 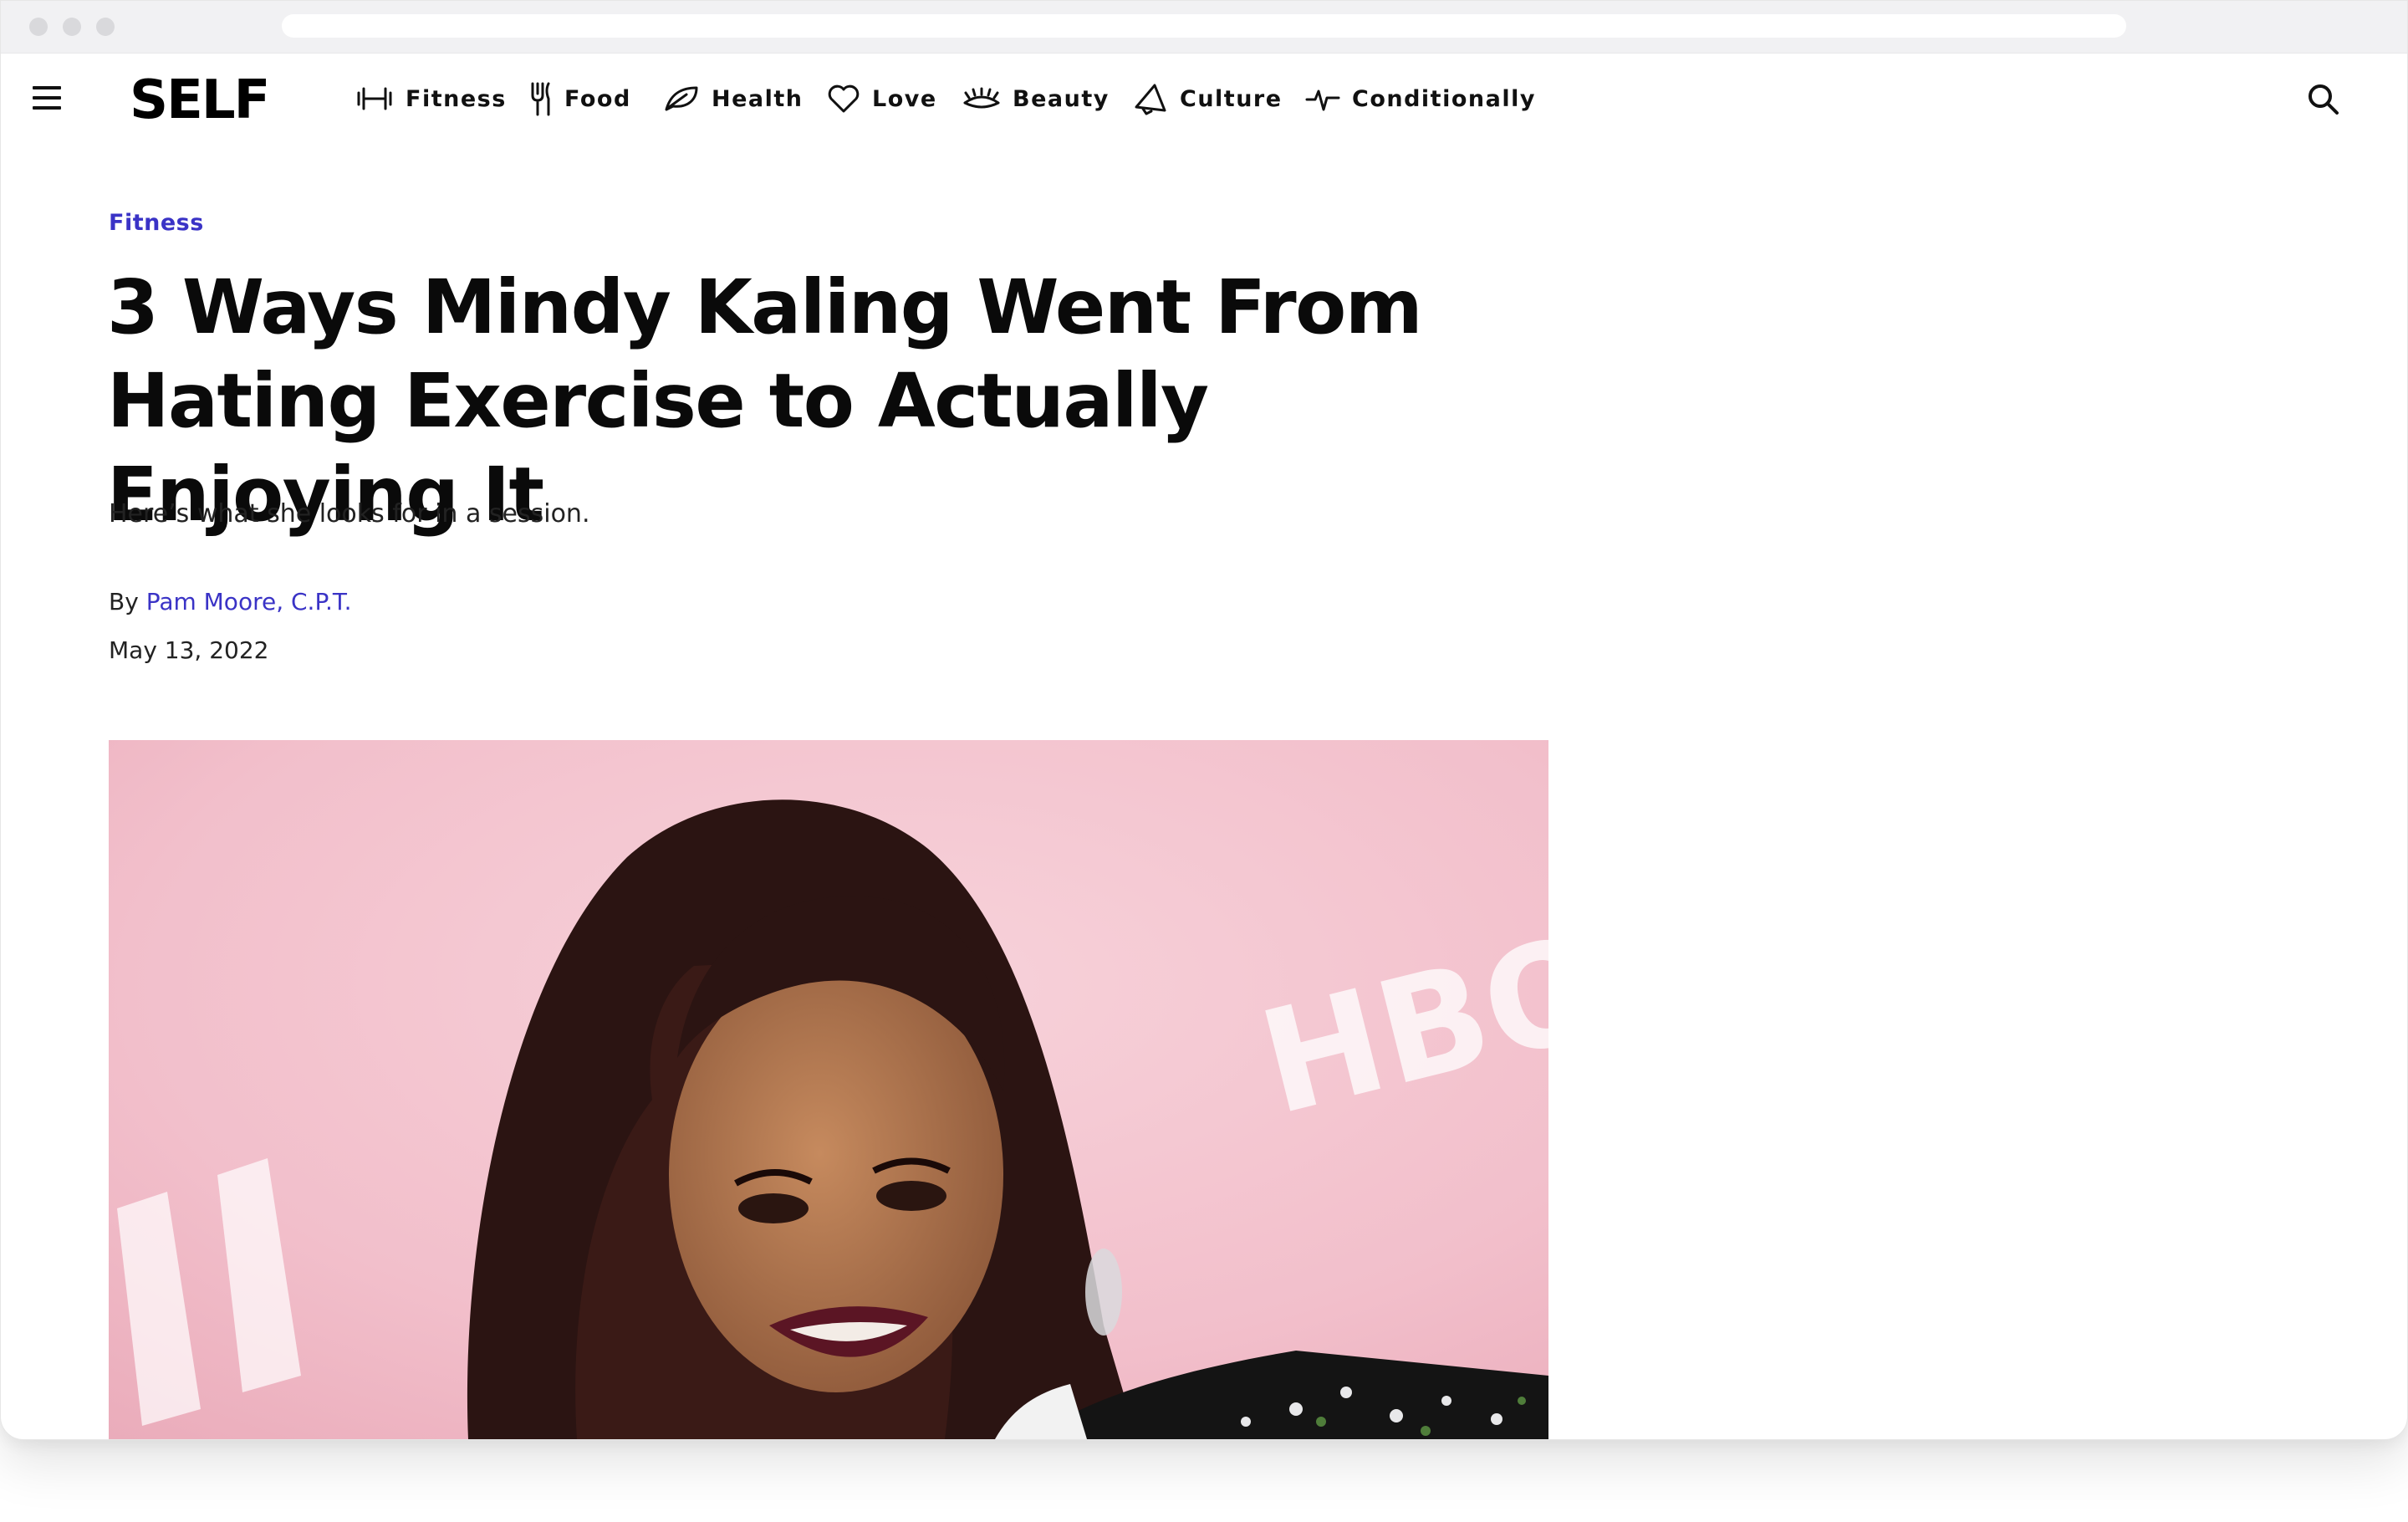 I want to click on nav-item-fitness: Fitness, so click(x=431, y=99).